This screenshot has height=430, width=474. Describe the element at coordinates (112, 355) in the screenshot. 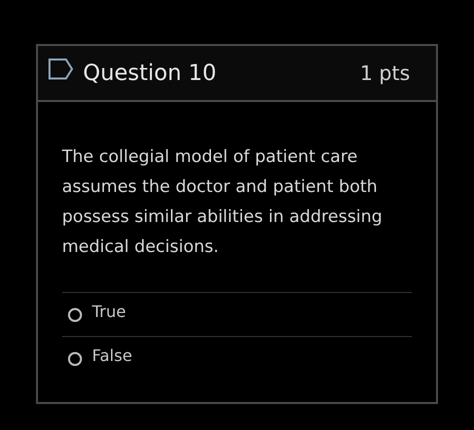

I see `option-label: False` at that location.